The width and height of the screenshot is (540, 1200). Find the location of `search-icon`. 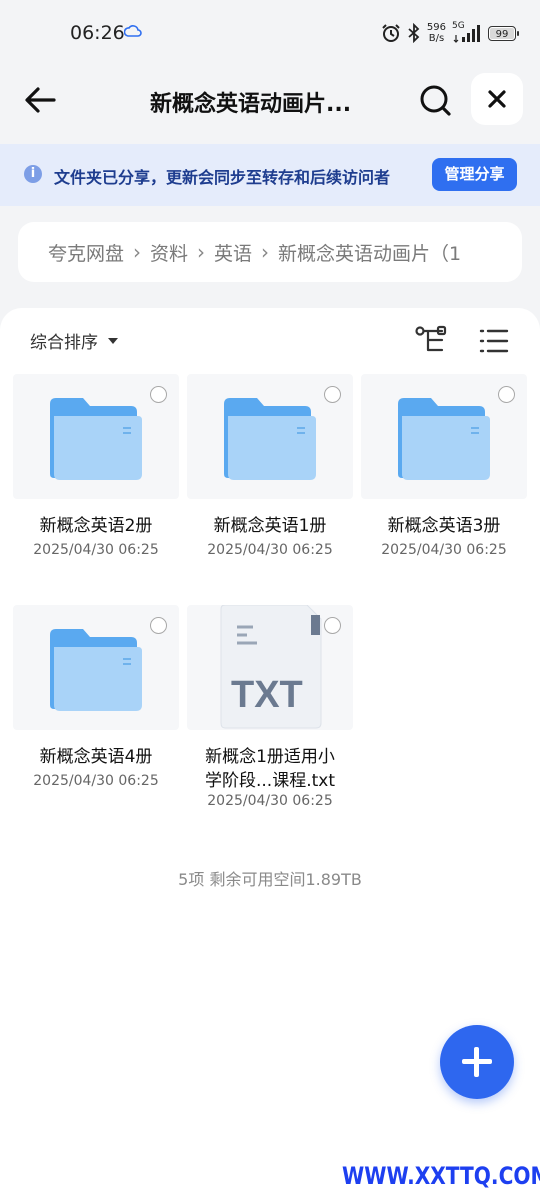

search-icon is located at coordinates (435, 100).